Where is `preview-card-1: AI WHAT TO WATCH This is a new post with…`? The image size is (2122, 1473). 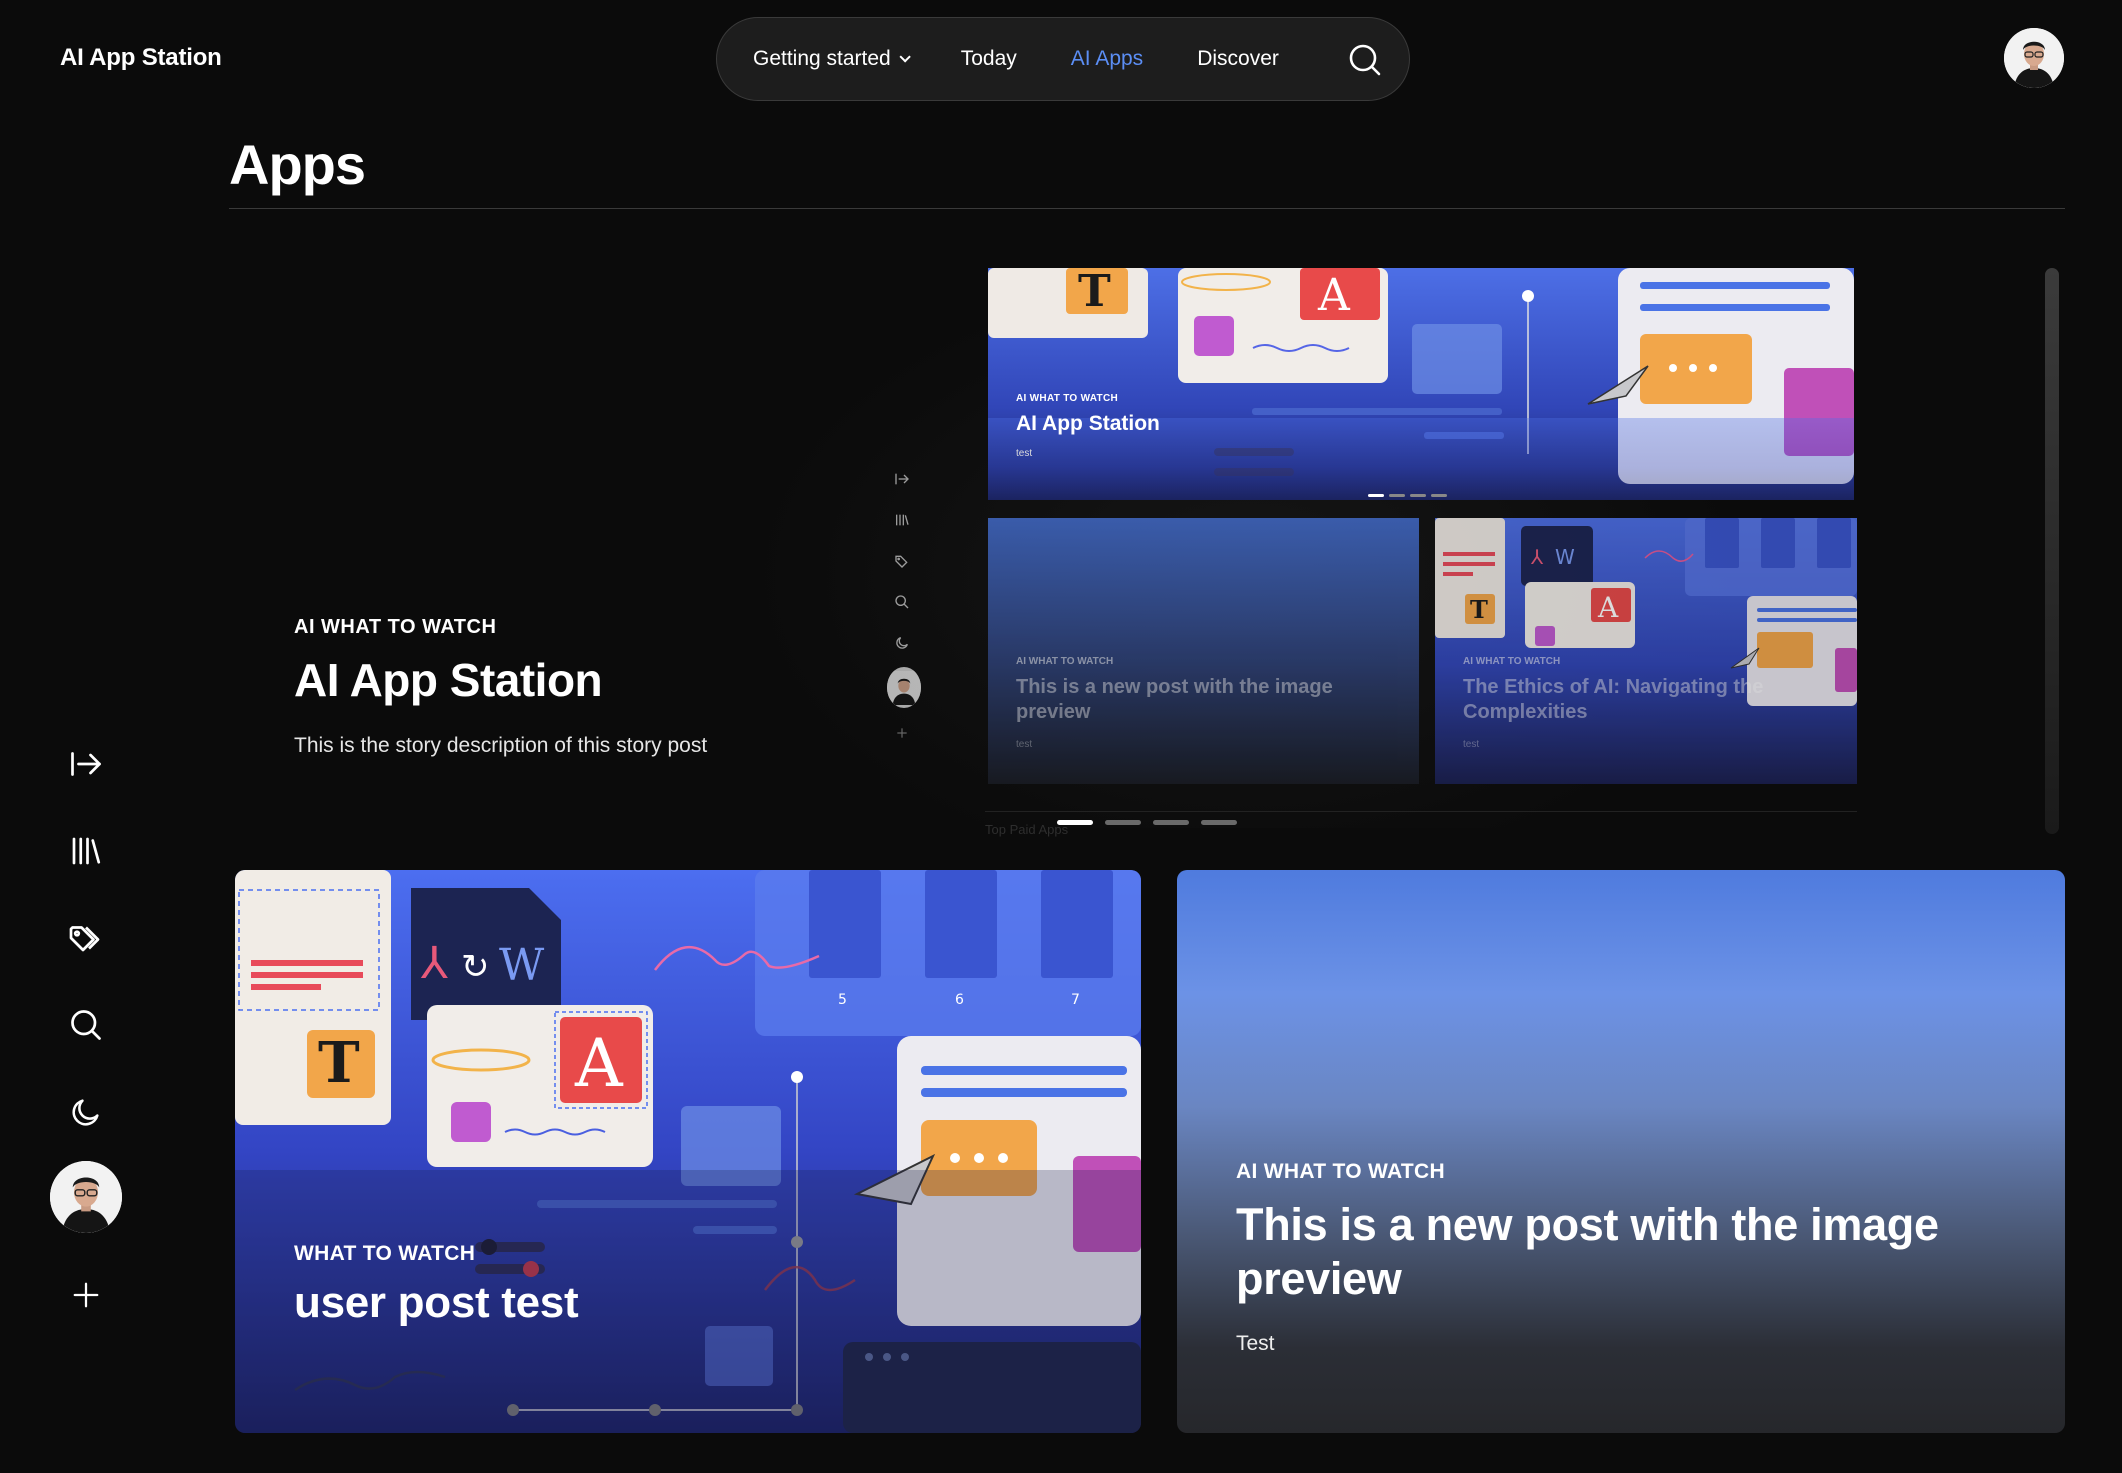 preview-card-1: AI WHAT TO WATCH This is a new post with… is located at coordinates (1203, 651).